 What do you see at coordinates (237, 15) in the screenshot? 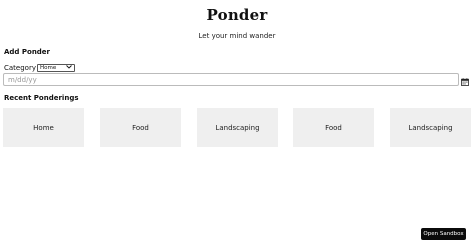
I see `app-title: Ponder` at bounding box center [237, 15].